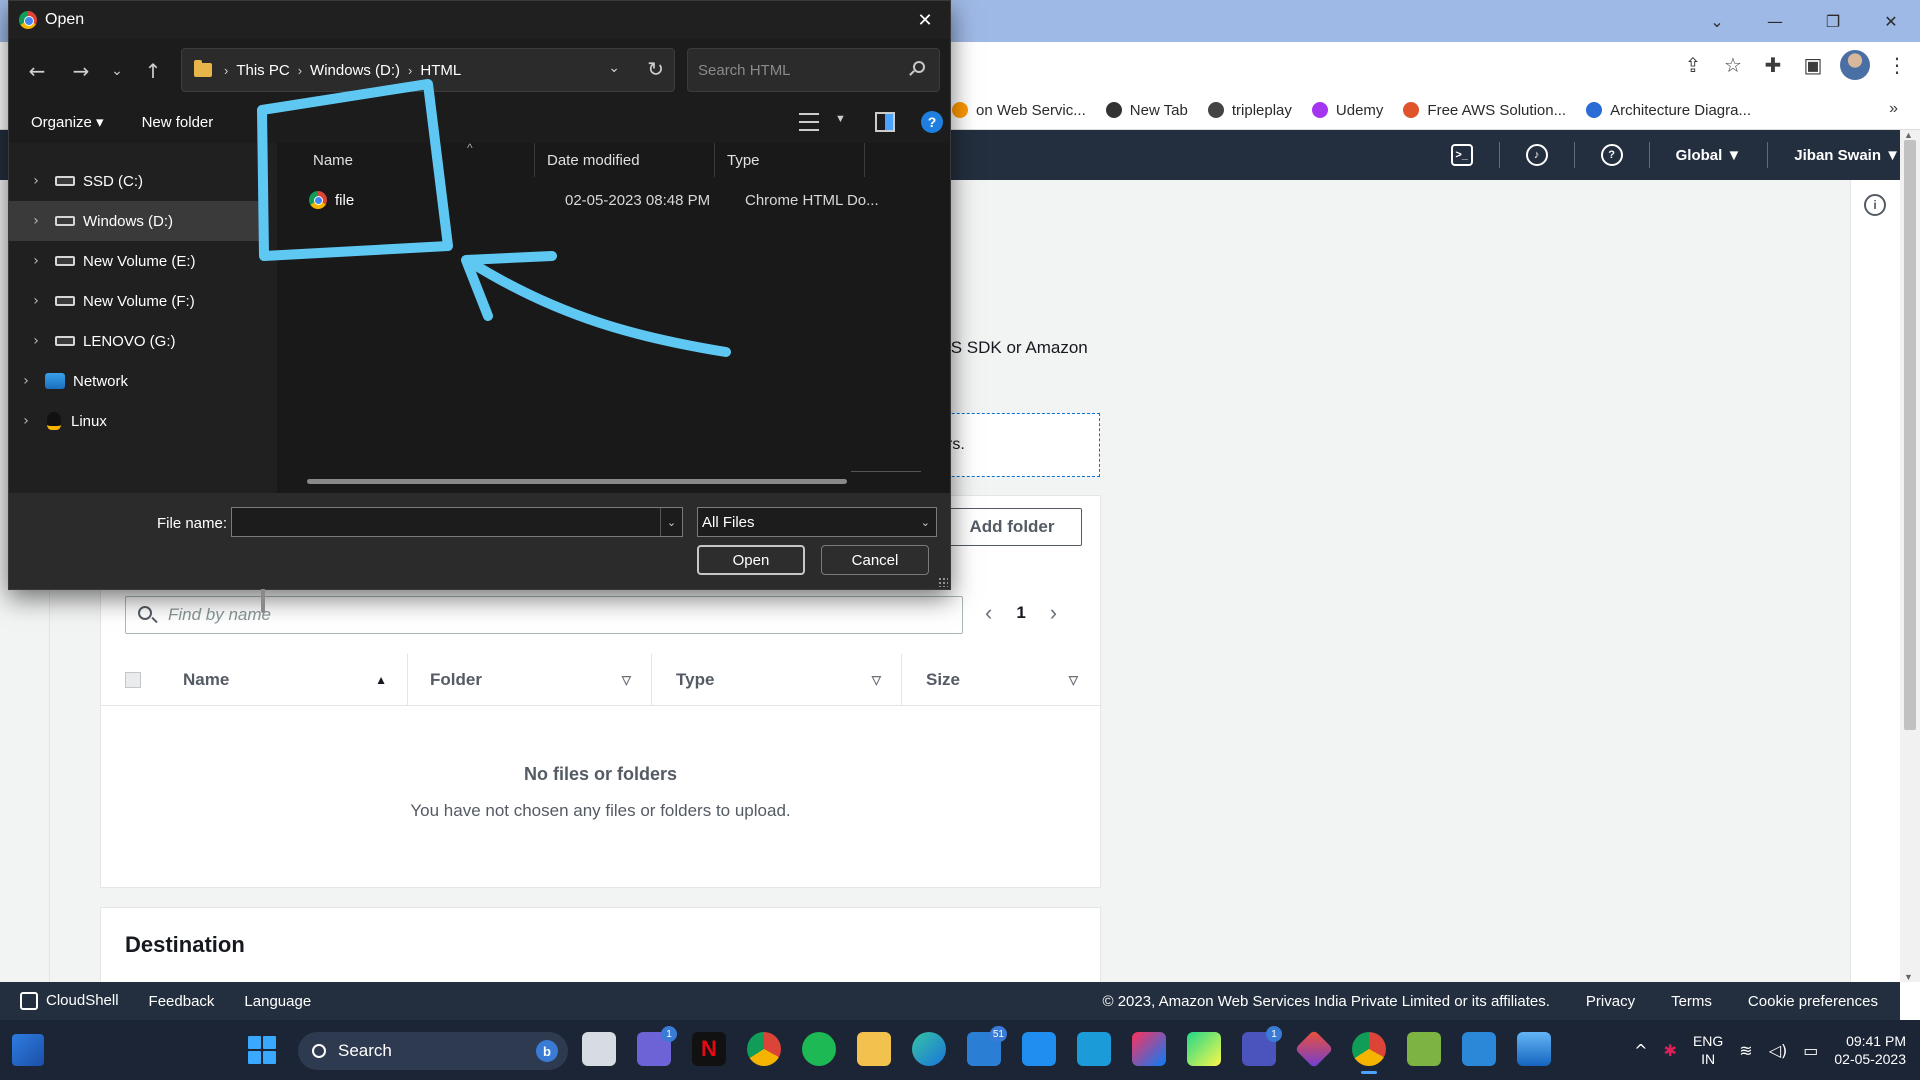 Image resolution: width=1920 pixels, height=1080 pixels. Describe the element at coordinates (751, 560) in the screenshot. I see `open-button: Open` at that location.